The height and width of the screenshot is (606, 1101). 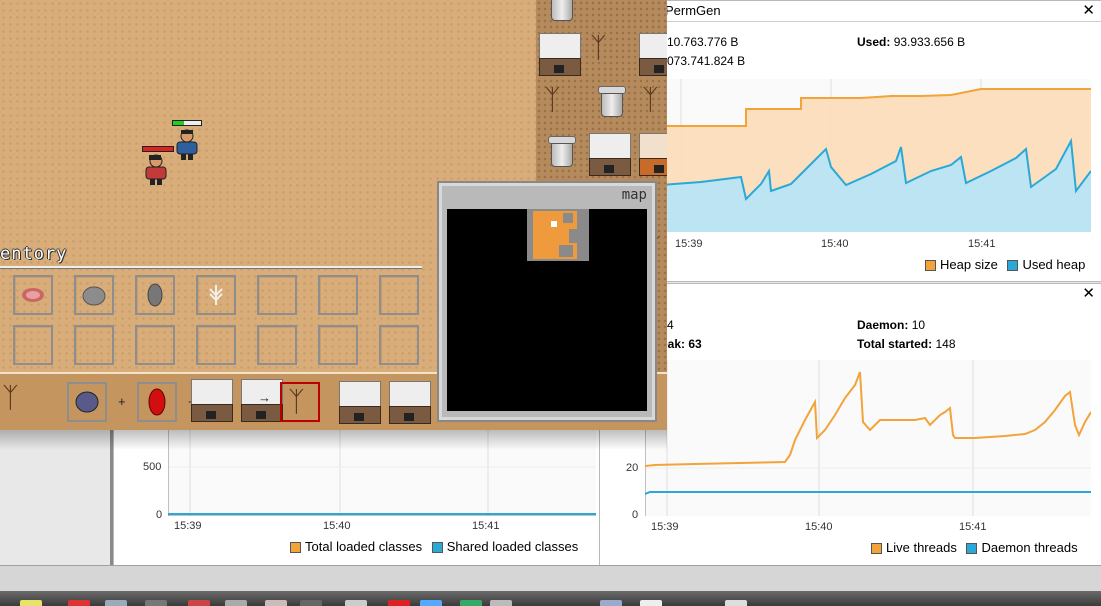 What do you see at coordinates (706, 61) in the screenshot?
I see `heap-max-value: 073.741.824 B` at bounding box center [706, 61].